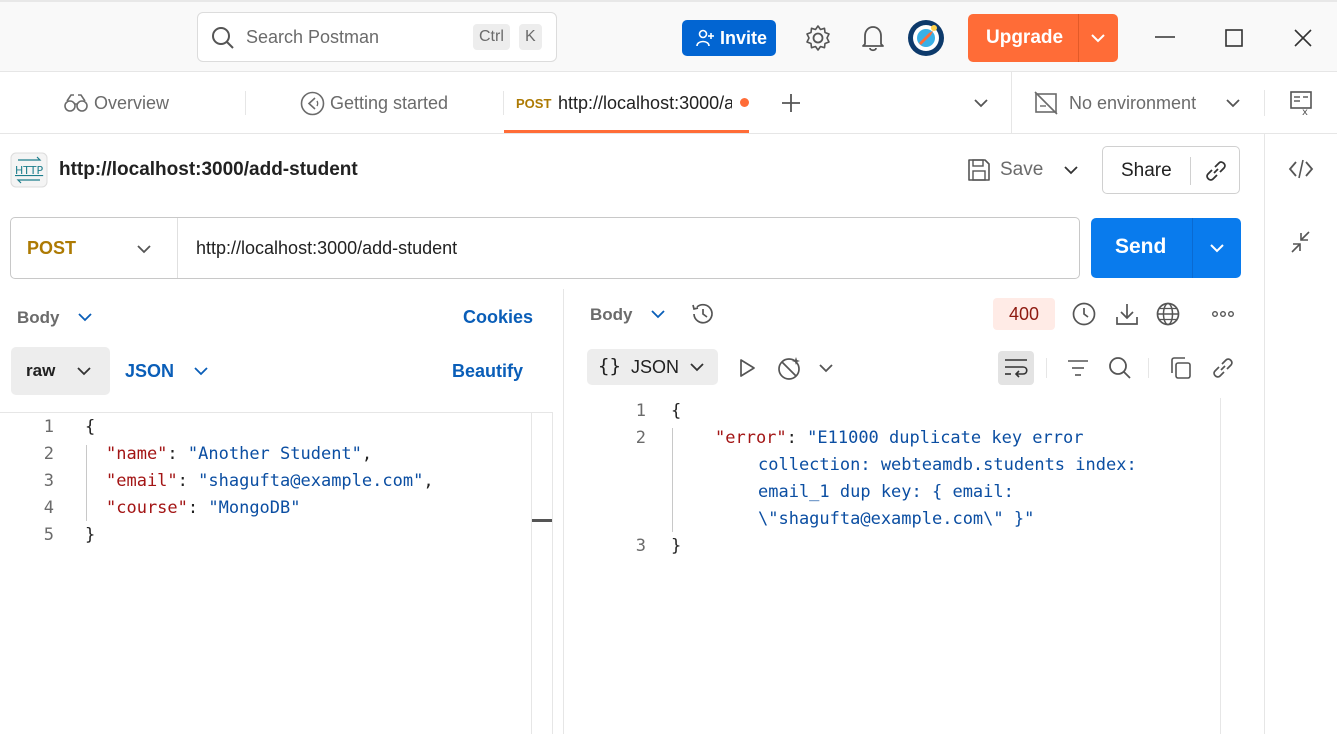 The image size is (1337, 734). I want to click on maximize-icon, so click(1234, 38).